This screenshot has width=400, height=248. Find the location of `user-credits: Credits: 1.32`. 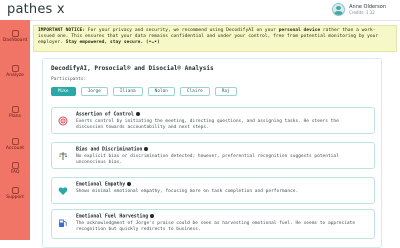

user-credits: Credits: 1.32 is located at coordinates (362, 12).